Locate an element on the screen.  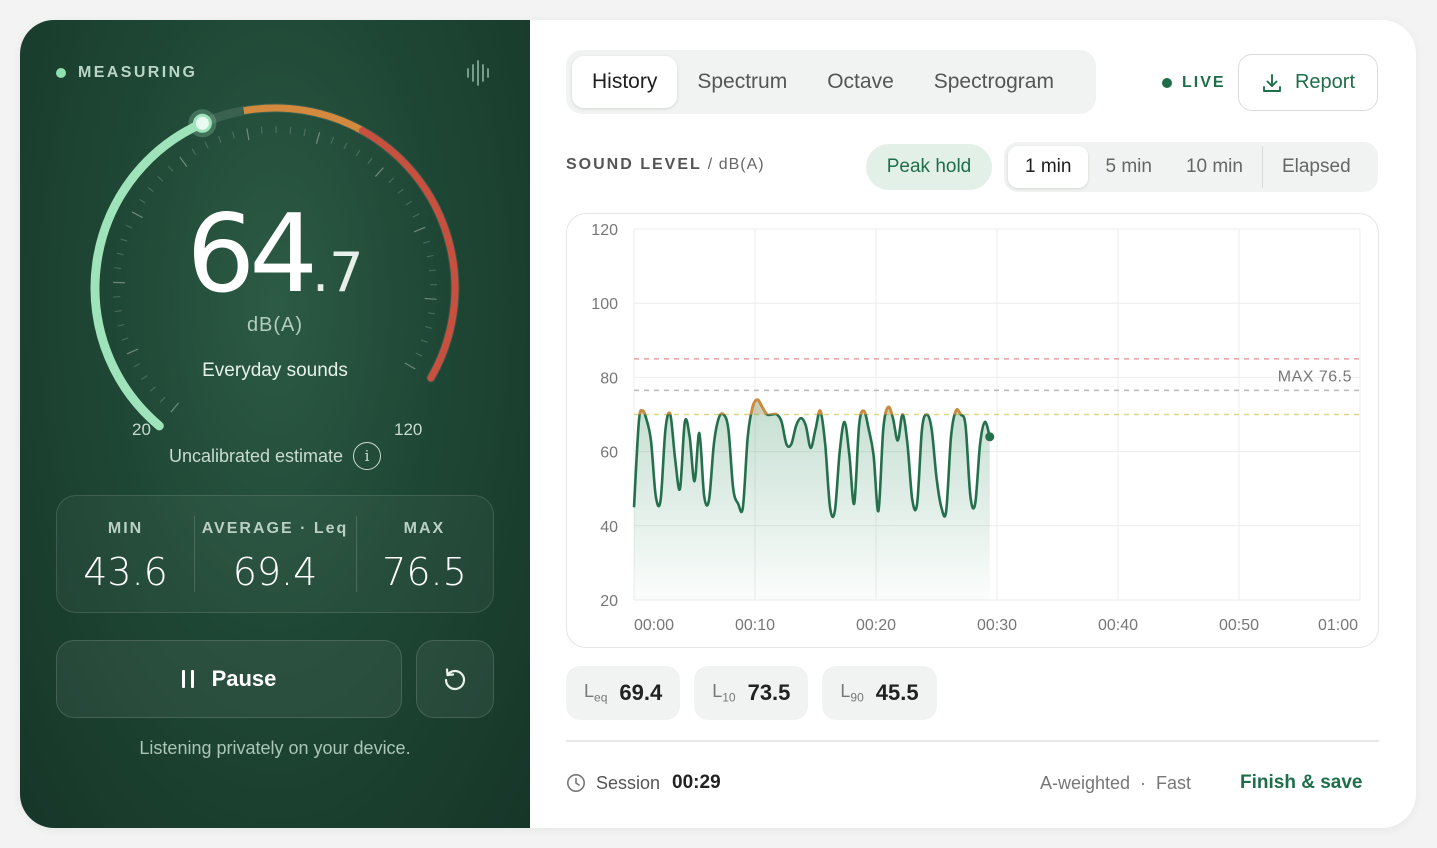
x-tick-label: 00:00 is located at coordinates (654, 625).